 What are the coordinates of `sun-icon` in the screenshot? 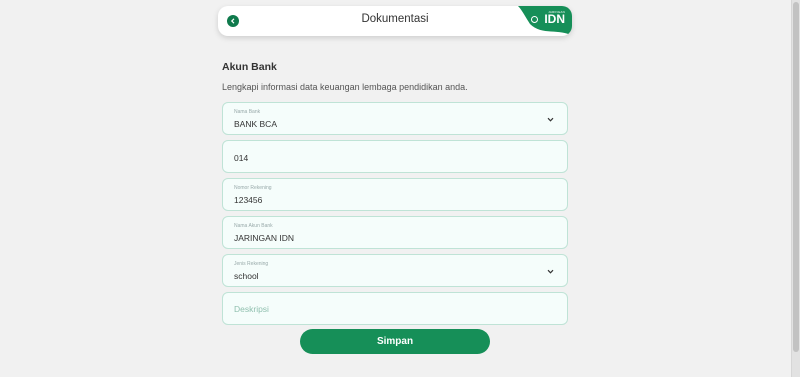 It's located at (534, 19).